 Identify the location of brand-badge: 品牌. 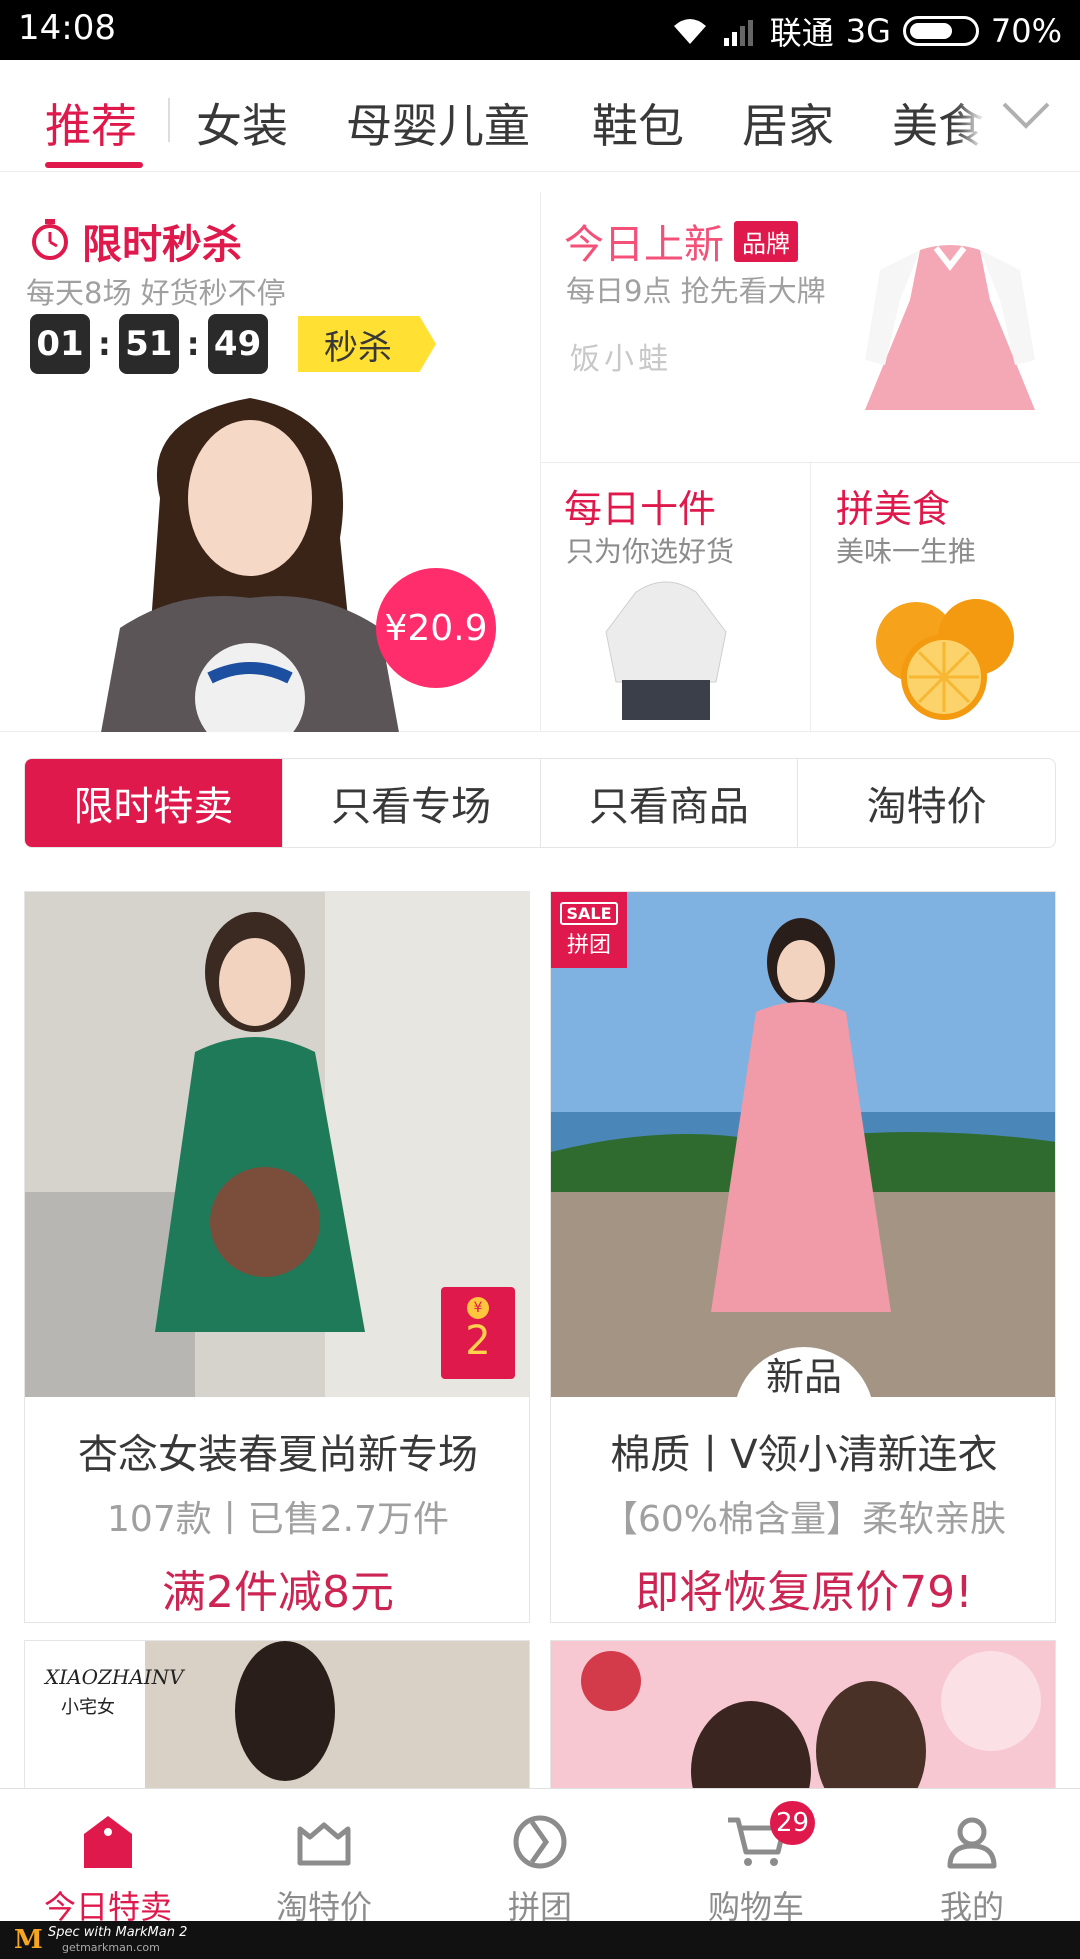
(766, 241).